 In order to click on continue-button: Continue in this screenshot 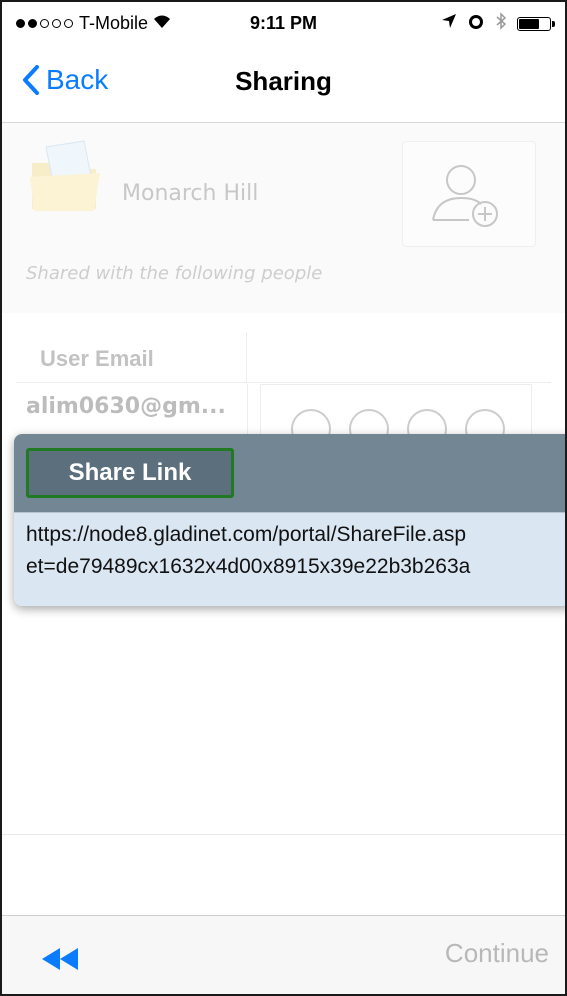, I will do `click(497, 953)`.